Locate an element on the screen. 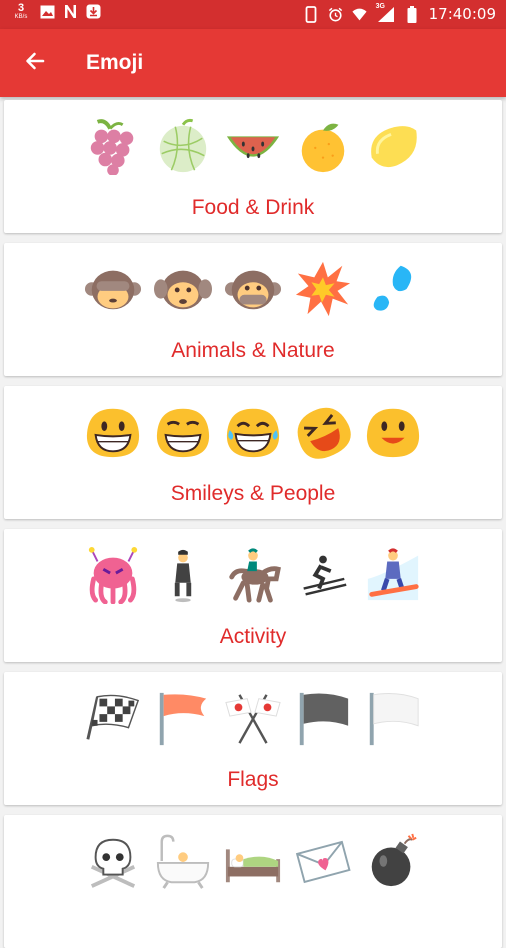 This screenshot has width=506, height=948. love-letter-icon is located at coordinates (323, 861).